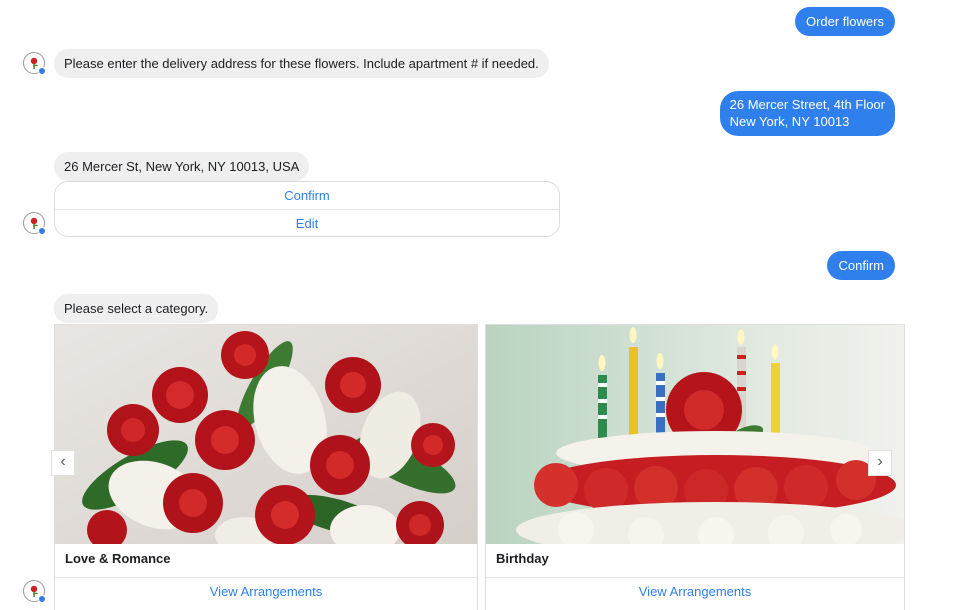 The image size is (958, 610). I want to click on card-title: Love & Romance, so click(118, 558).